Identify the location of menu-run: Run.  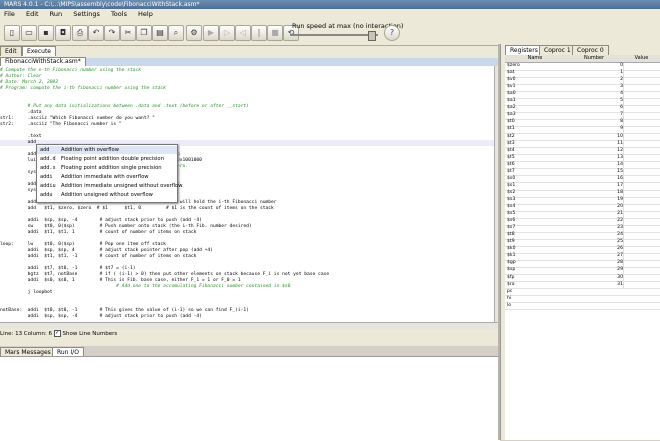
(56, 14).